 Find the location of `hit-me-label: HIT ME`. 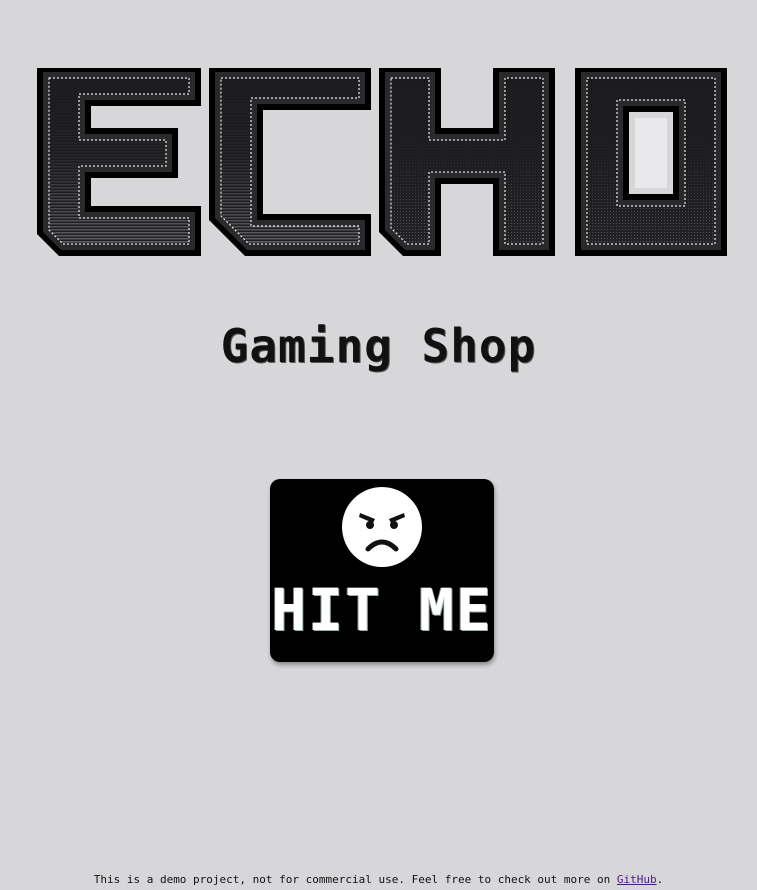

hit-me-label: HIT ME is located at coordinates (382, 610).